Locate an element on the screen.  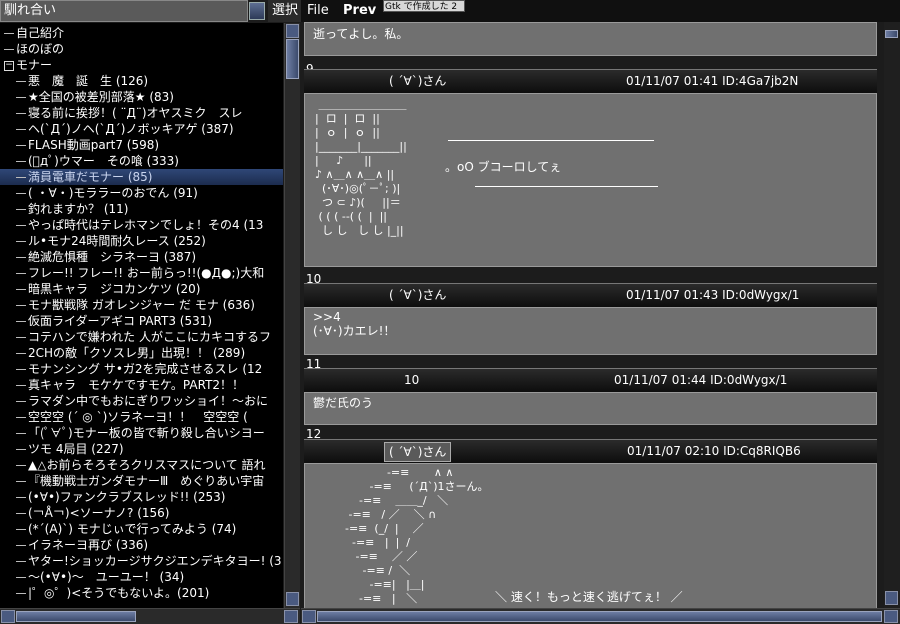
scroll-thumb is located at coordinates (292, 59).